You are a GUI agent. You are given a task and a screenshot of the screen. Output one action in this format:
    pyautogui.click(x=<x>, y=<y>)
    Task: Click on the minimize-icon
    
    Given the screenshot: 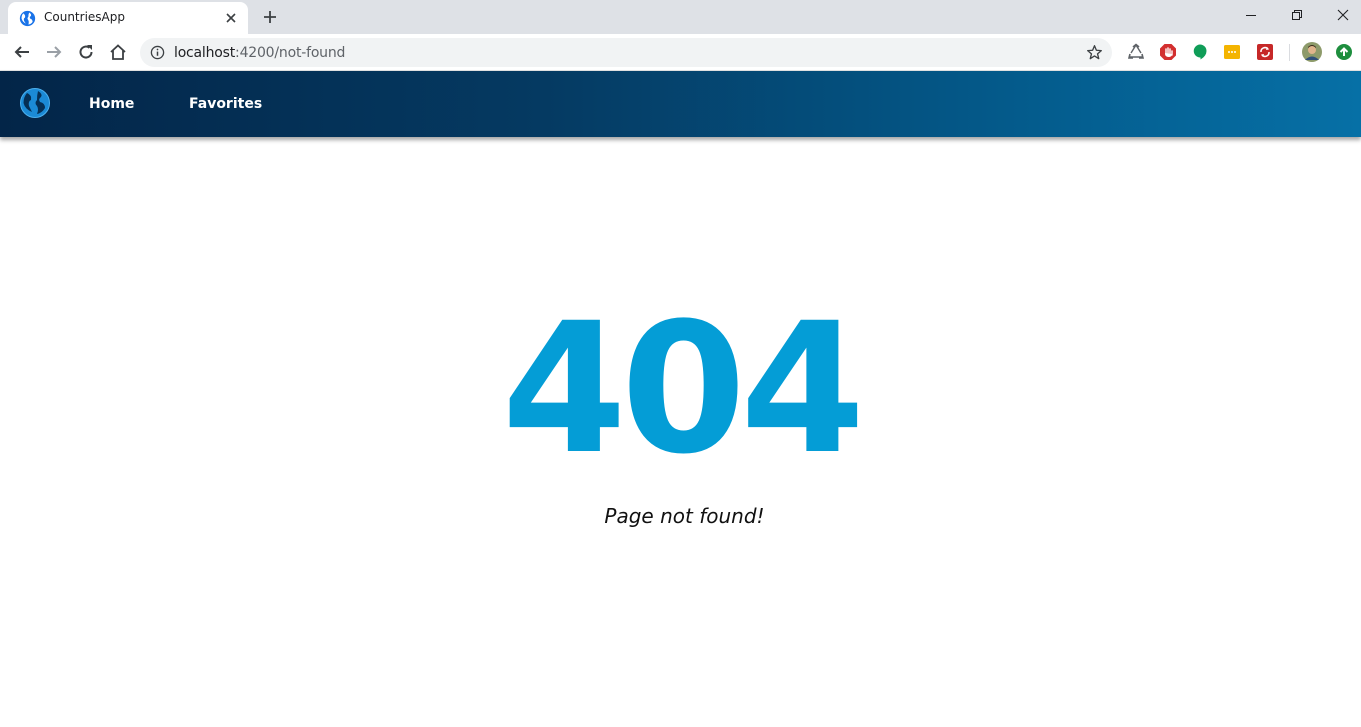 What is the action you would take?
    pyautogui.click(x=1251, y=15)
    